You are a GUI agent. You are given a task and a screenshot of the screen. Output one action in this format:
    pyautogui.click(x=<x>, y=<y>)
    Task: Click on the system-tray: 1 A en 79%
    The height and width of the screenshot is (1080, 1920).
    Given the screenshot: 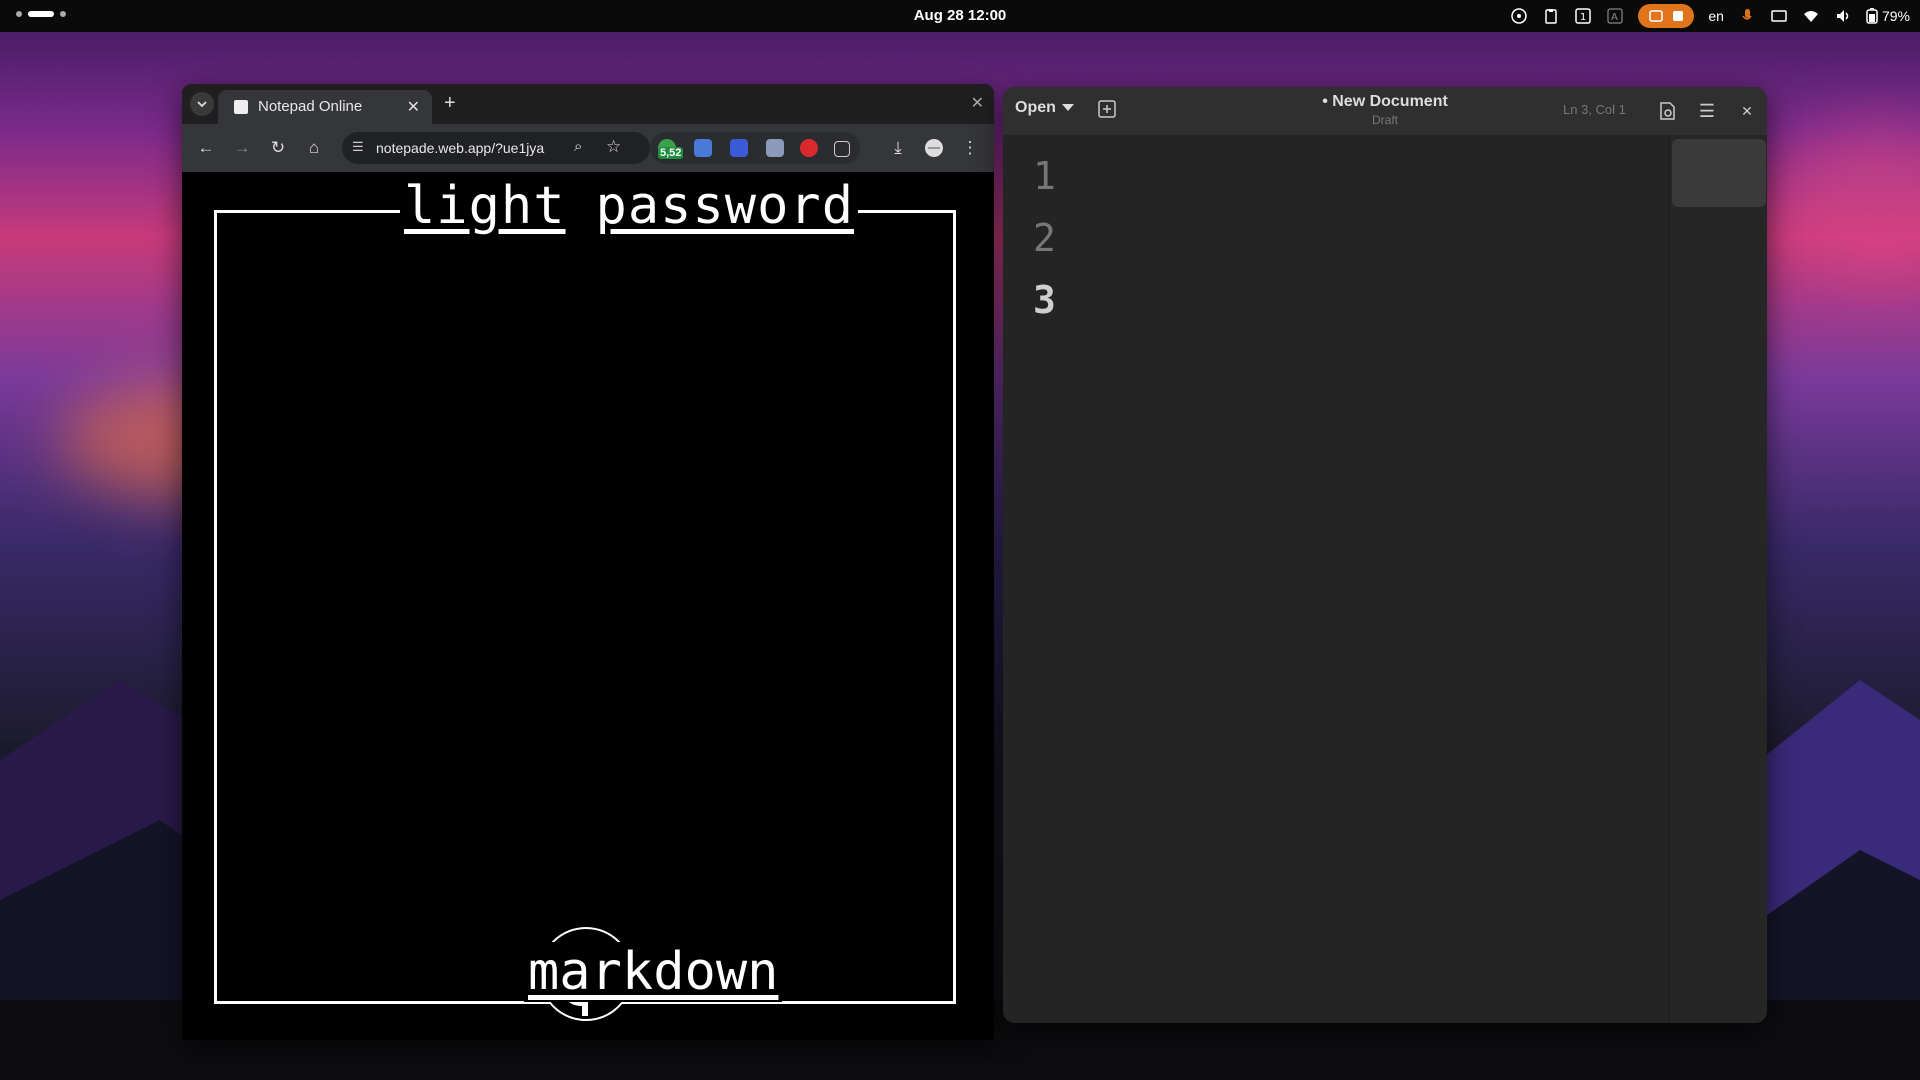 What is the action you would take?
    pyautogui.click(x=1710, y=16)
    